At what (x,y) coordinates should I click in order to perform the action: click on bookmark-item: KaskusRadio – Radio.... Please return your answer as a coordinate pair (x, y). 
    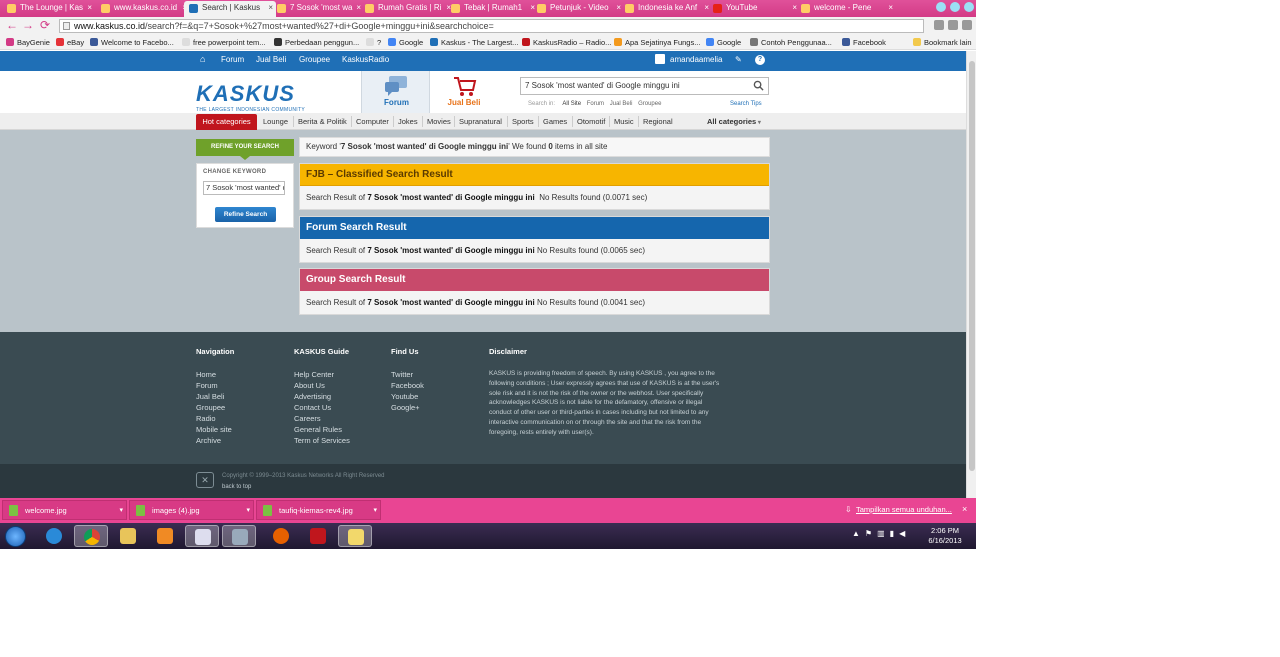
    Looking at the image, I should click on (566, 42).